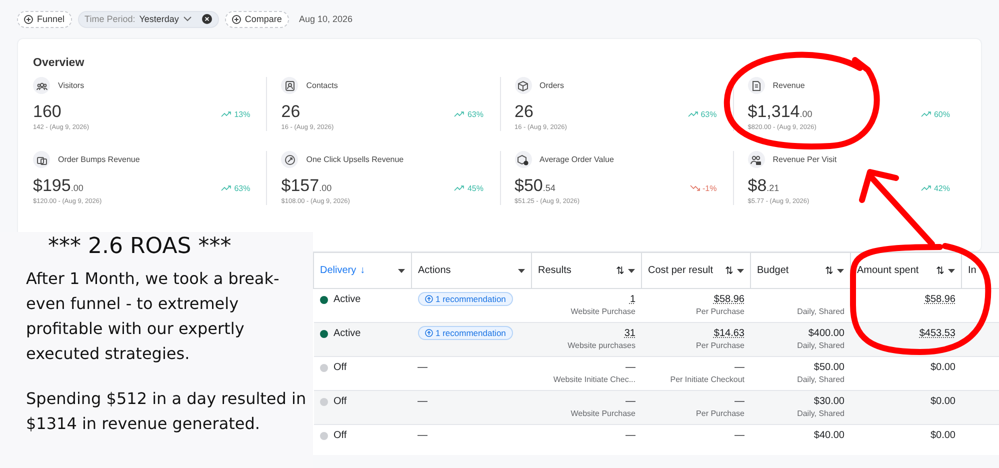 The height and width of the screenshot is (468, 999). I want to click on column-header: Cost per result, so click(681, 270).